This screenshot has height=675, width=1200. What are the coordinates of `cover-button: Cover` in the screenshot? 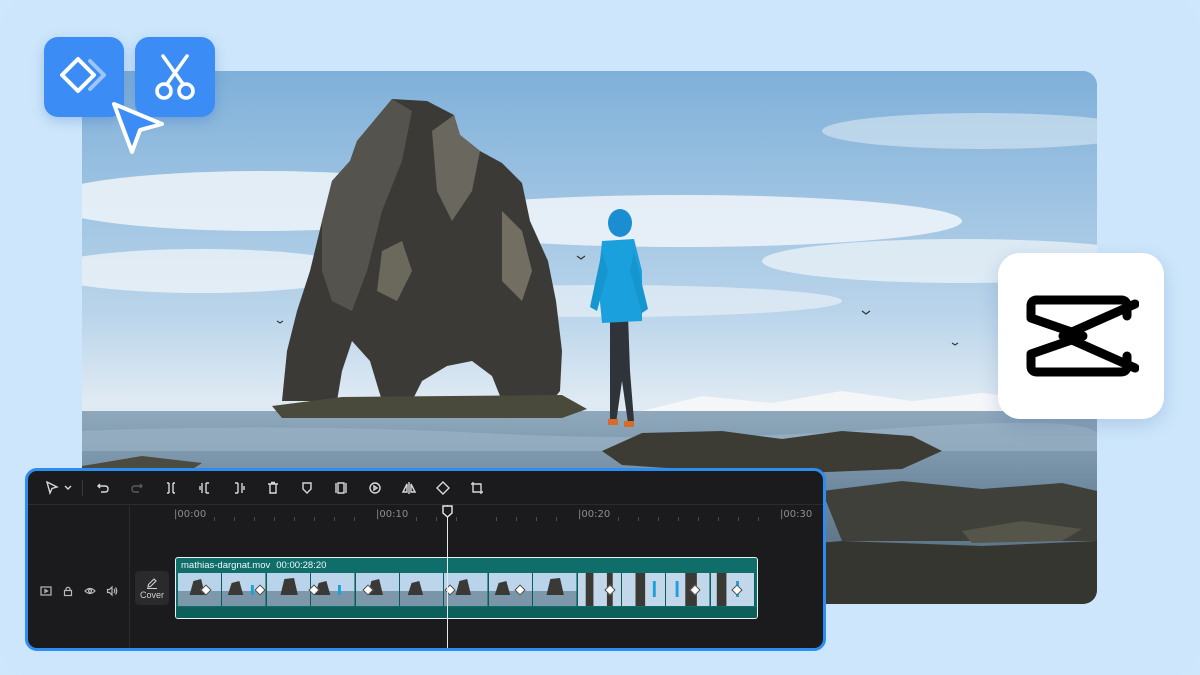 It's located at (152, 588).